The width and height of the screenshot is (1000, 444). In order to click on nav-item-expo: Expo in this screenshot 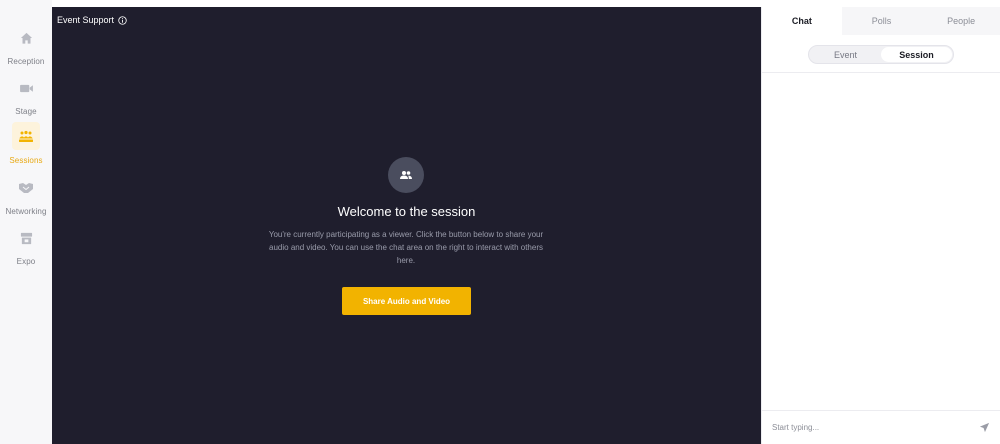, I will do `click(26, 245)`.